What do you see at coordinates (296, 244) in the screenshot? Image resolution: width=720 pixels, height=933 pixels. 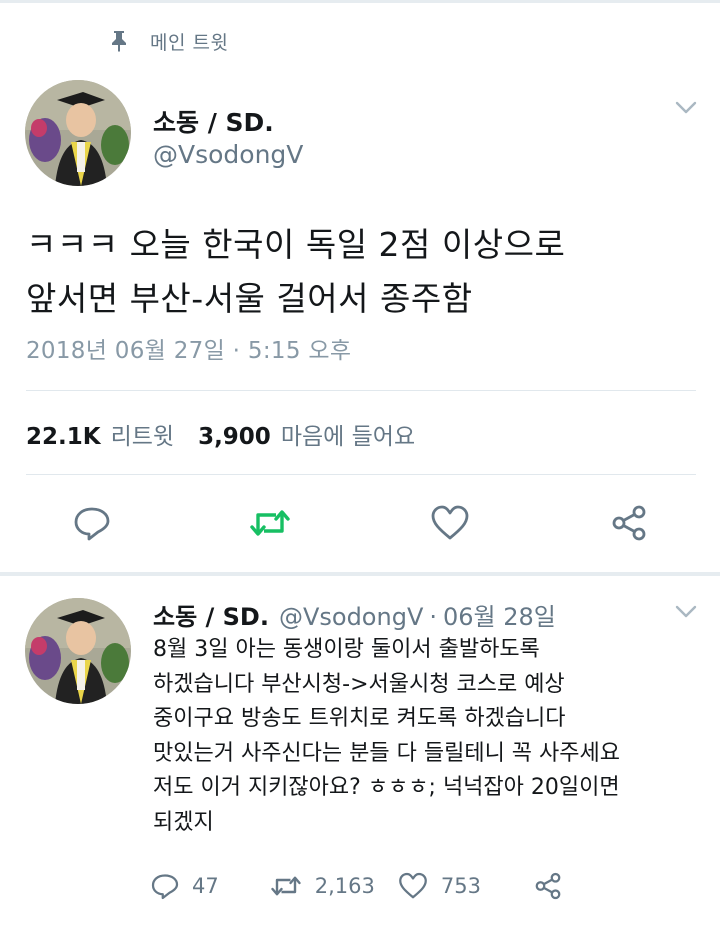 I see `tweet-text-line: ㅋㅋㅋ 오늘 한국이 독일 2점 이상으로` at bounding box center [296, 244].